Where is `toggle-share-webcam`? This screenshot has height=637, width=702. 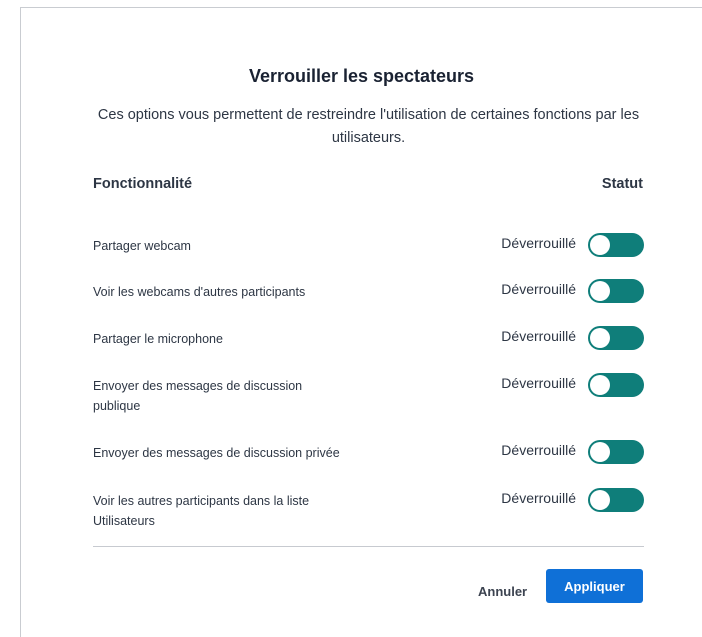
toggle-share-webcam is located at coordinates (616, 245).